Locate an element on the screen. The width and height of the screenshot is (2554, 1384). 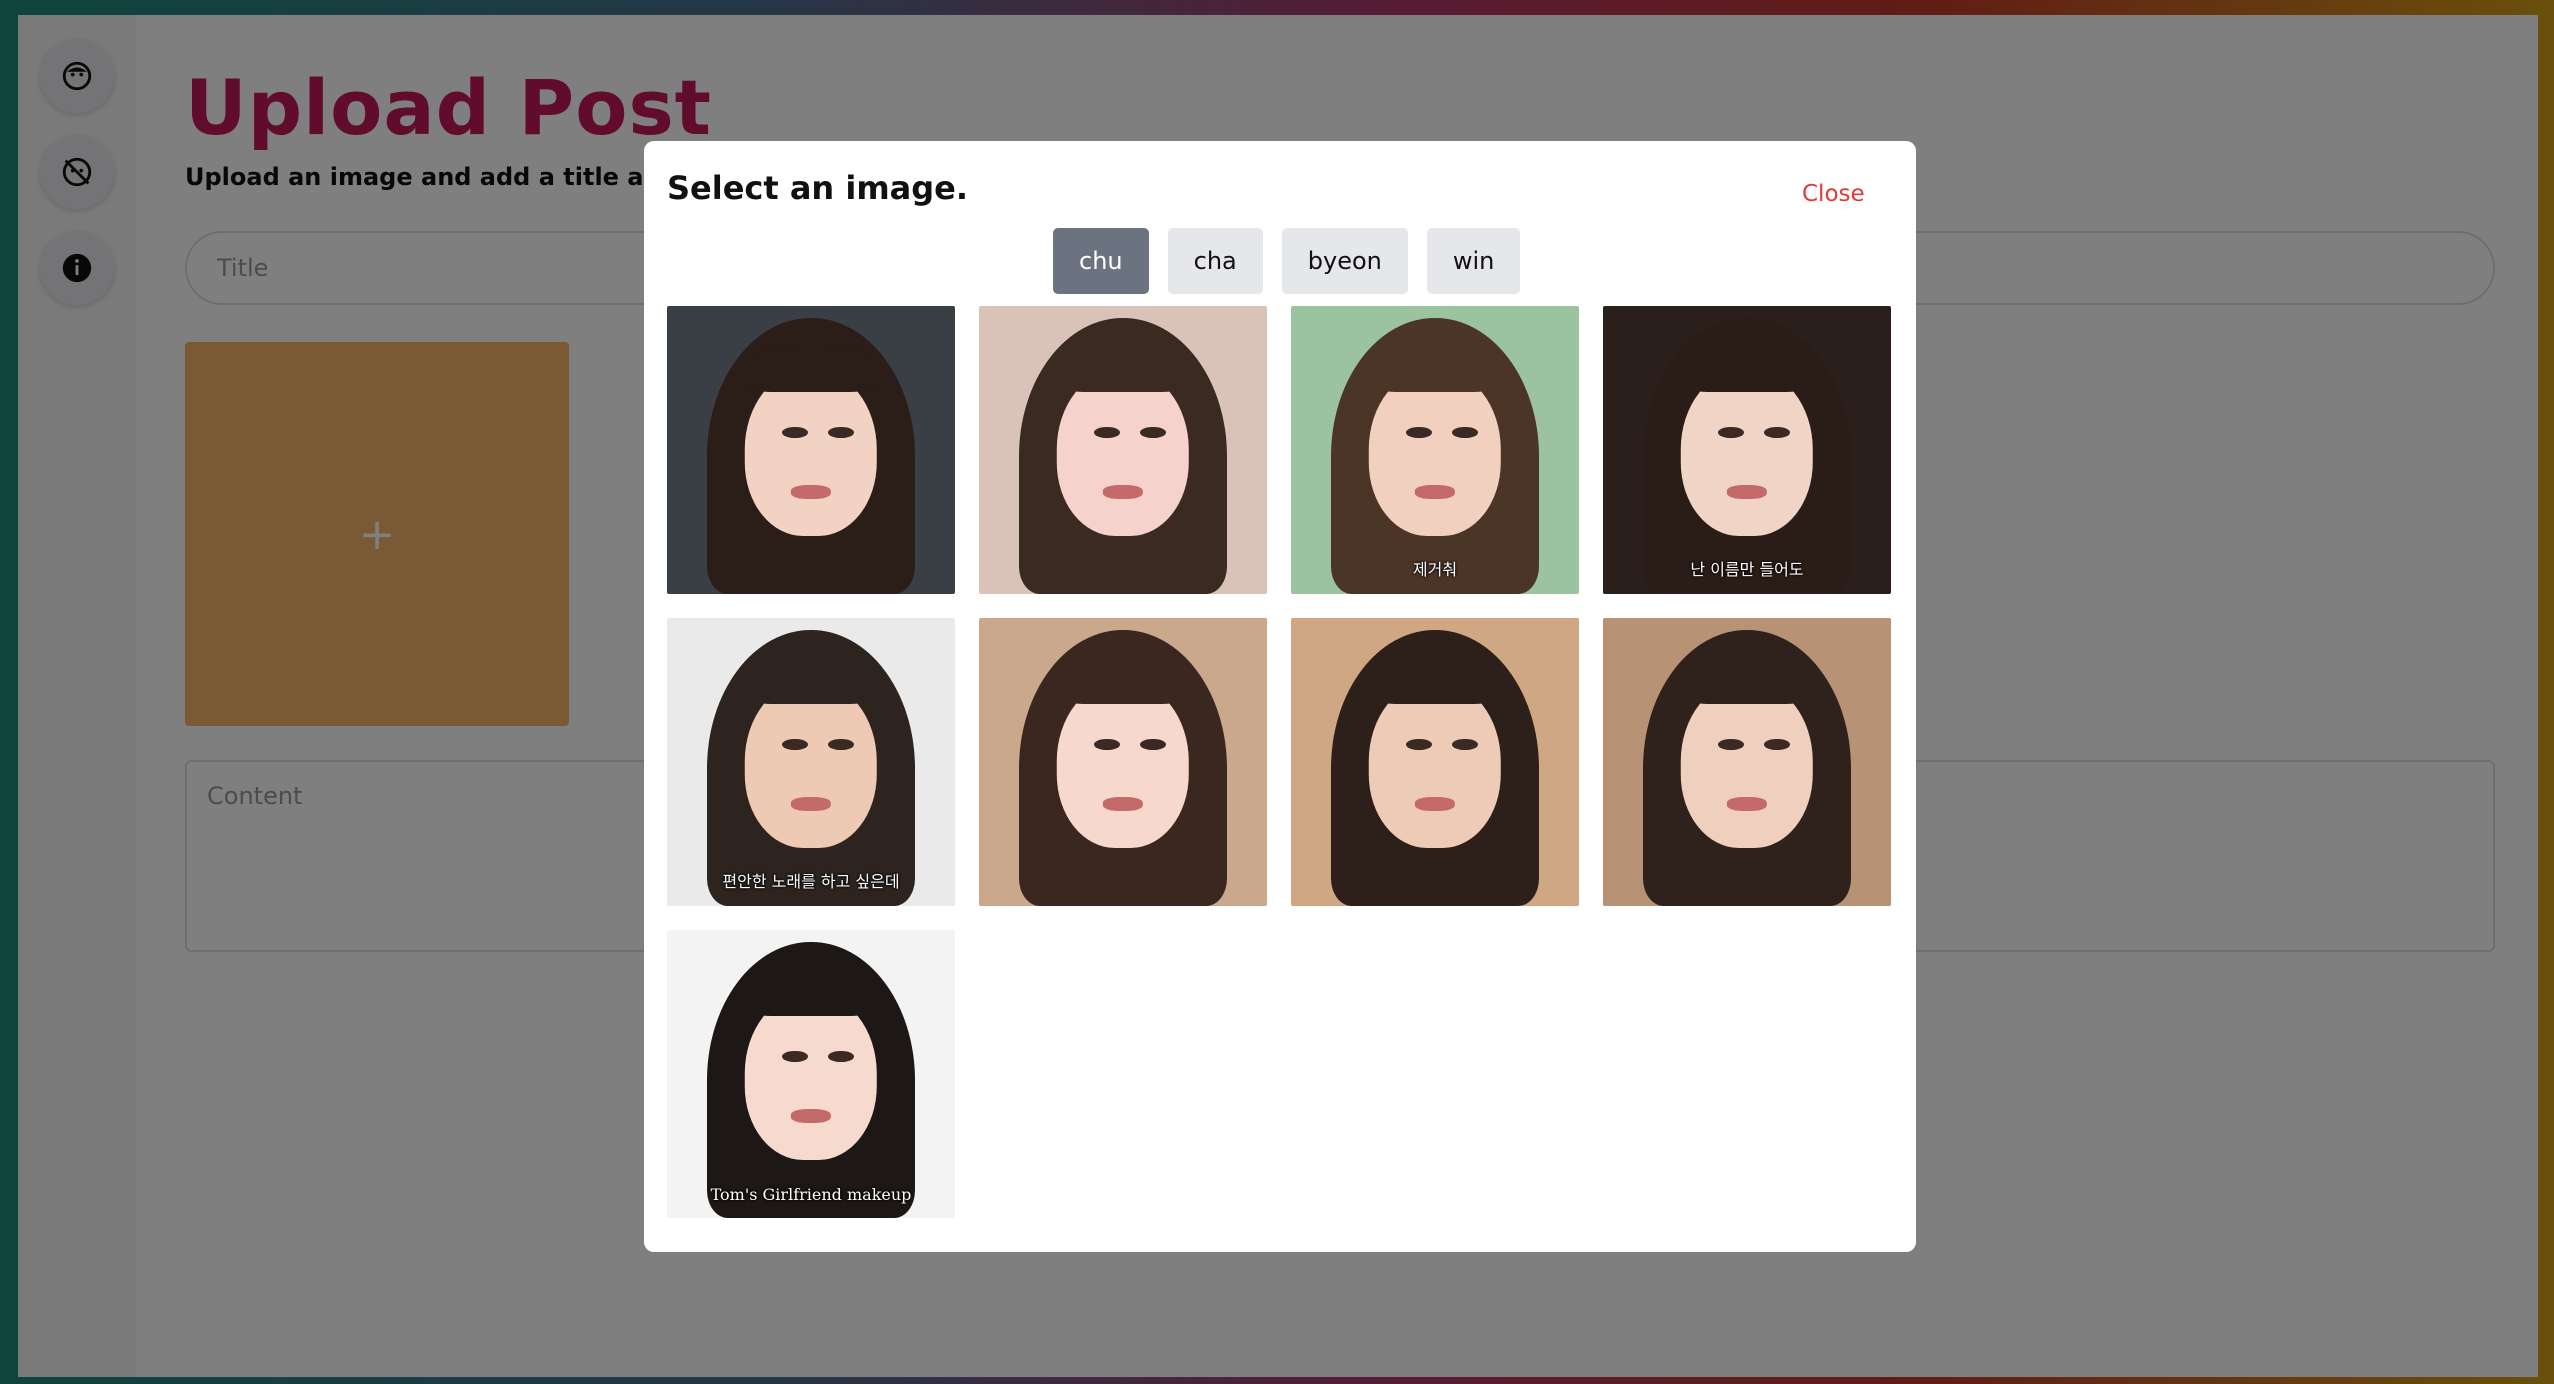
image-thumbnail: 난 이름만 들어도 is located at coordinates (1747, 450).